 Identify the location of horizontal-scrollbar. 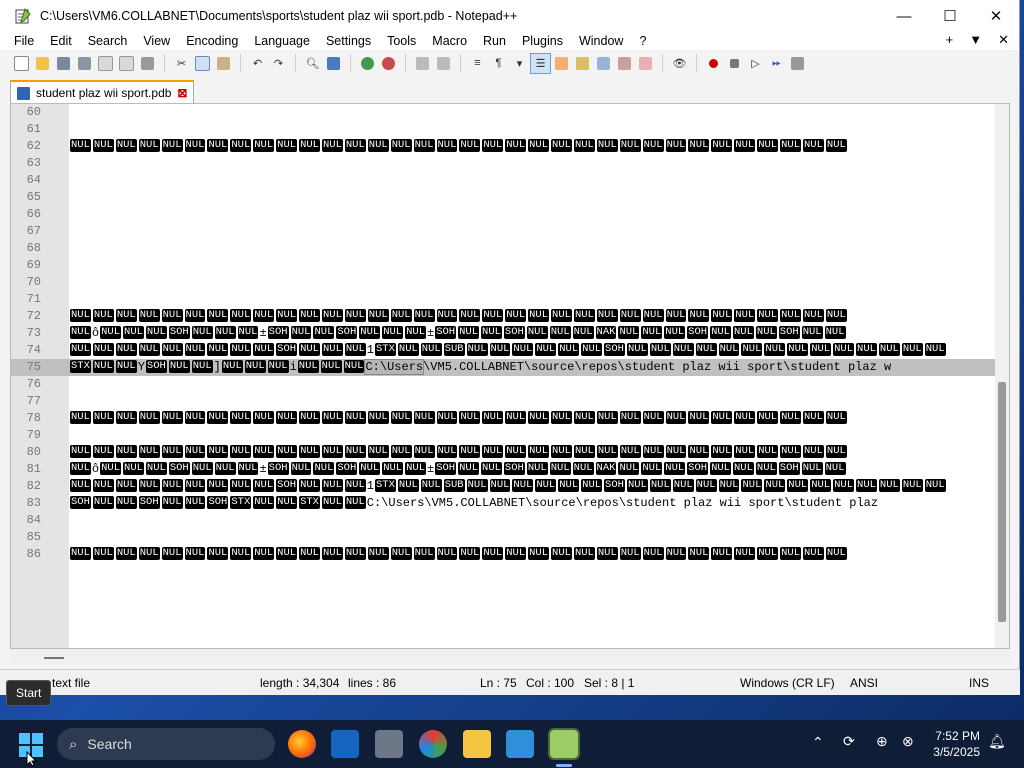
(510, 657).